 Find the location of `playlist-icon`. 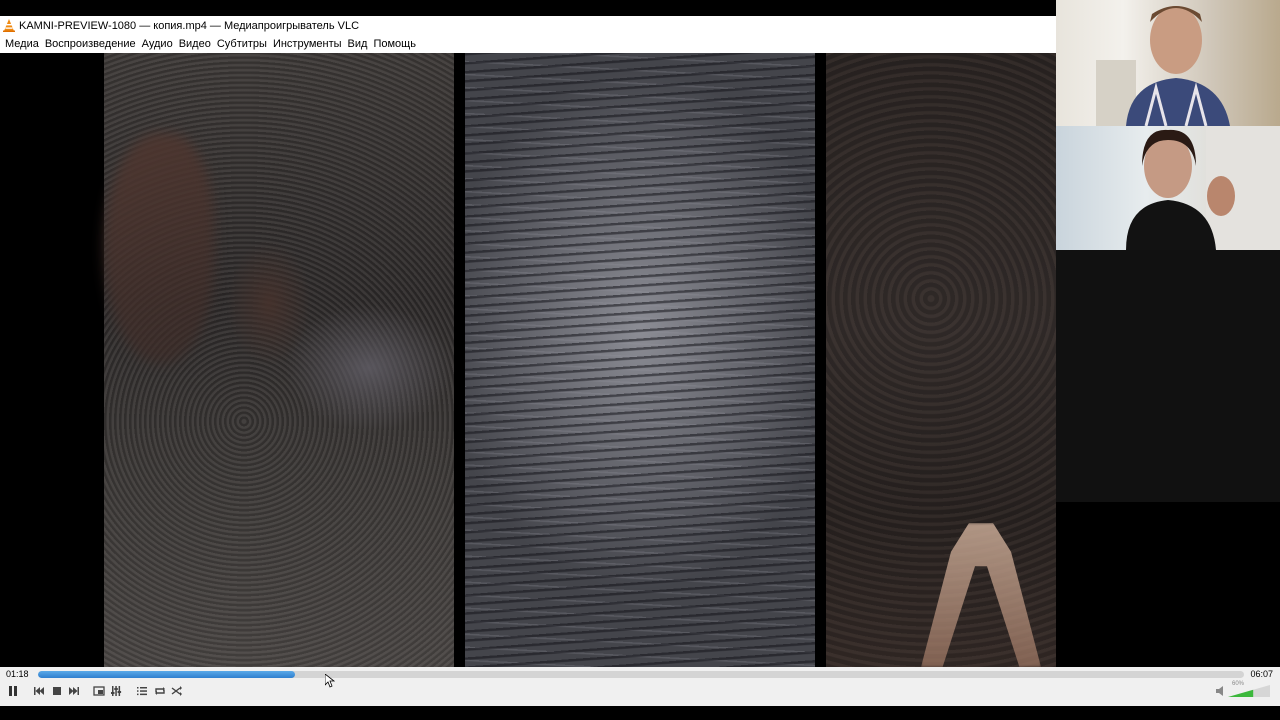

playlist-icon is located at coordinates (142, 691).